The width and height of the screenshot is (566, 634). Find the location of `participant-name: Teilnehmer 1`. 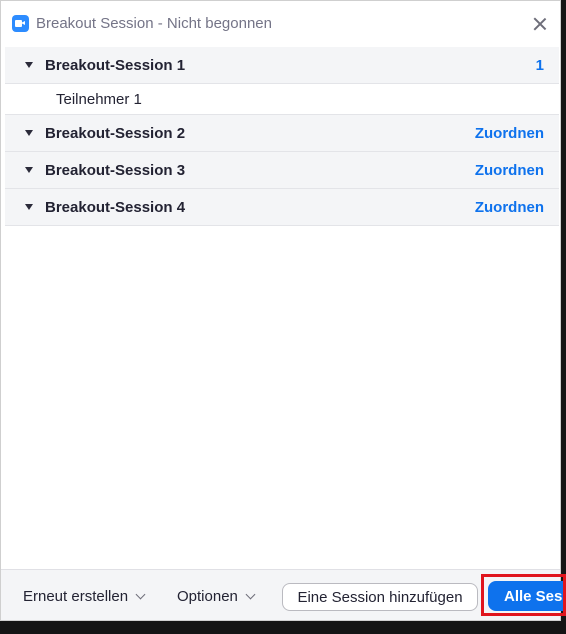

participant-name: Teilnehmer 1 is located at coordinates (99, 99).